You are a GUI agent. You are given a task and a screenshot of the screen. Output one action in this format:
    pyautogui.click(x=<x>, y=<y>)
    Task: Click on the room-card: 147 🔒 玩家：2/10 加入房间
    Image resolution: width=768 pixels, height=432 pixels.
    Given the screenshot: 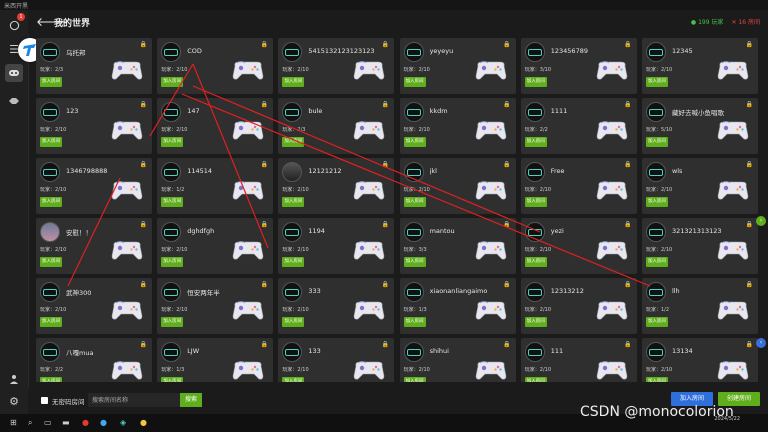 What is the action you would take?
    pyautogui.click(x=215, y=126)
    